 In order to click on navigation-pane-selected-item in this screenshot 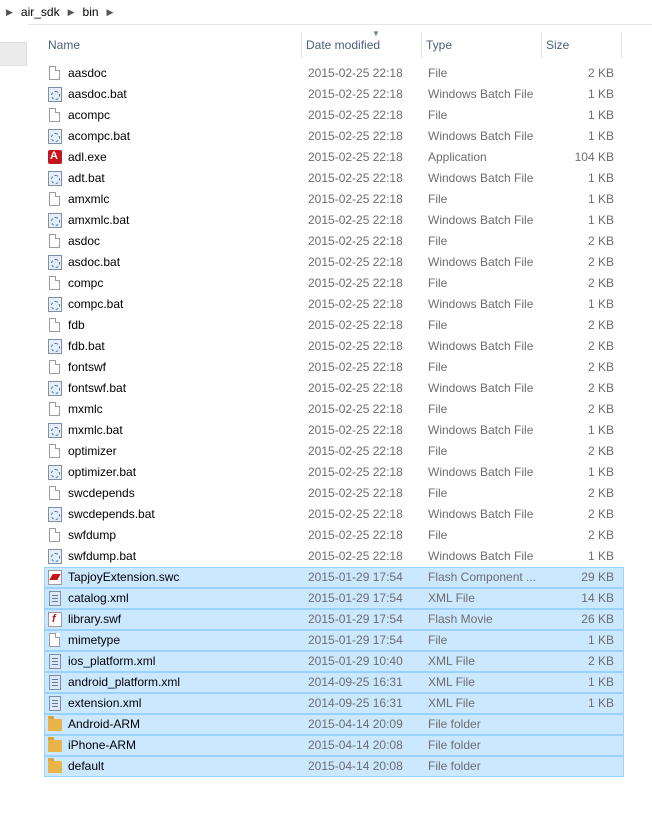, I will do `click(13, 54)`.